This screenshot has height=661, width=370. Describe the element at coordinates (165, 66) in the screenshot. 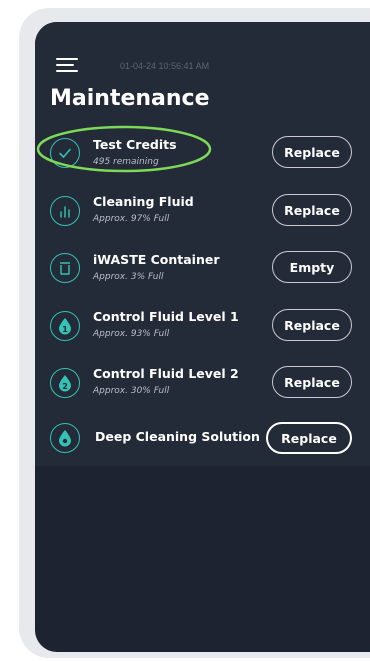

I see `datetime-label: 01-04-24 10:56:41 AM` at that location.